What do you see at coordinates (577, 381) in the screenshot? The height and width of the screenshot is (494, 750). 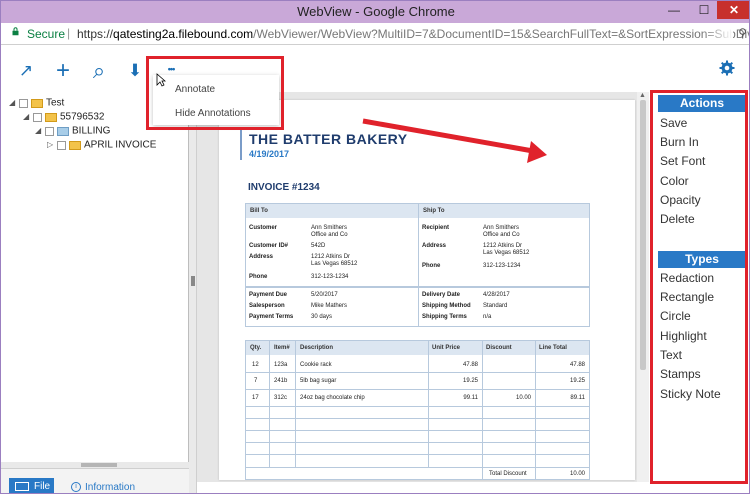 I see `row2-line-total: 19.25` at bounding box center [577, 381].